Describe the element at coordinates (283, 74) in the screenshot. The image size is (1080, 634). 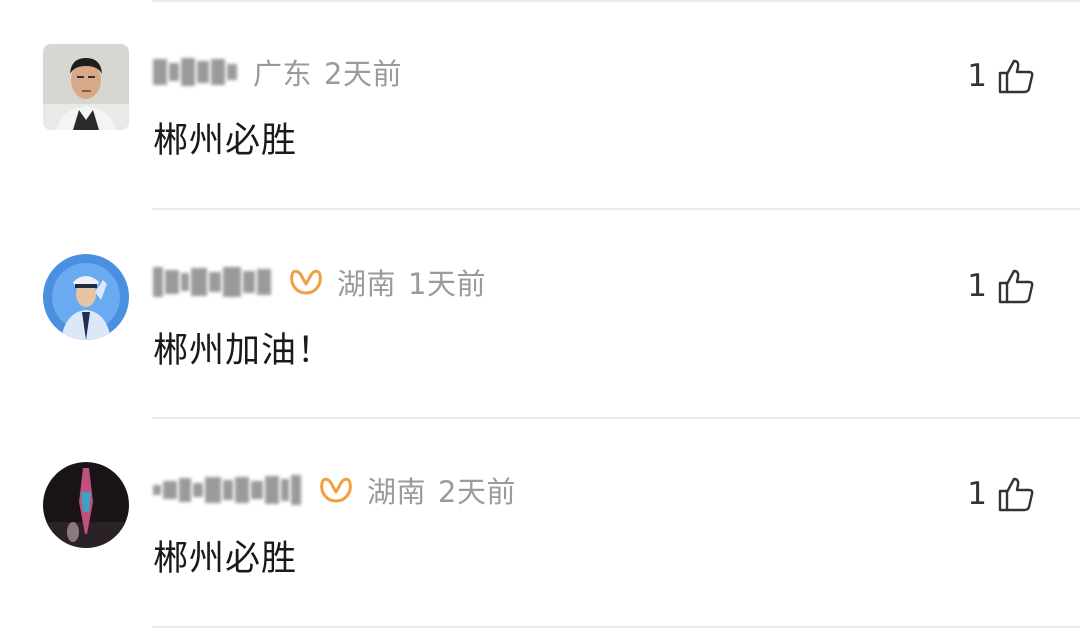
I see `comment-location: 广东` at that location.